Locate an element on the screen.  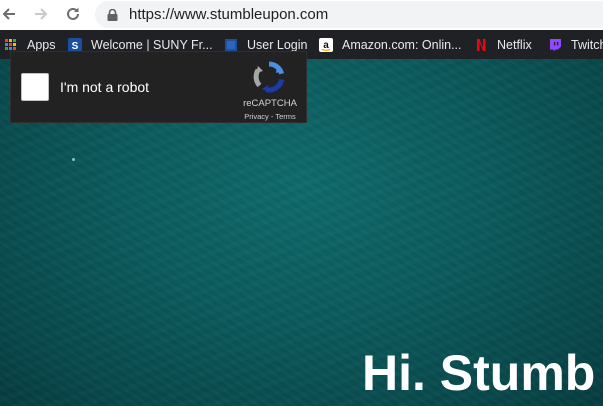
arrow-left-icon is located at coordinates (8, 14).